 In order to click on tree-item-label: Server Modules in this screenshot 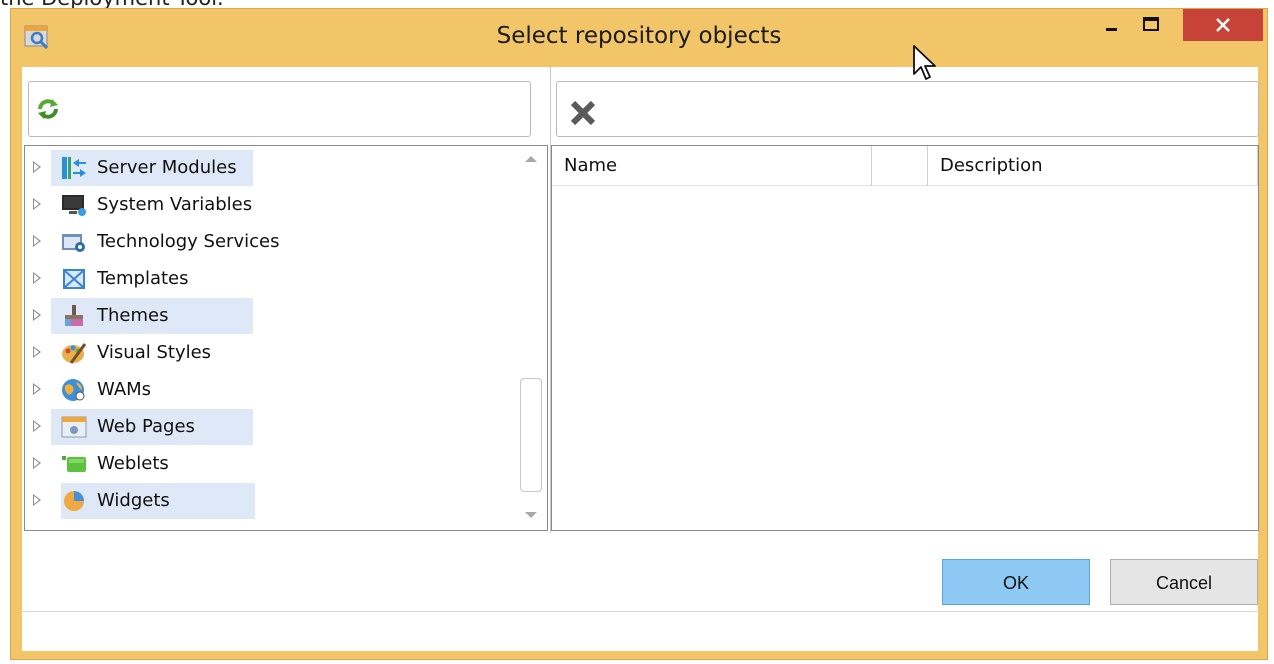, I will do `click(167, 167)`.